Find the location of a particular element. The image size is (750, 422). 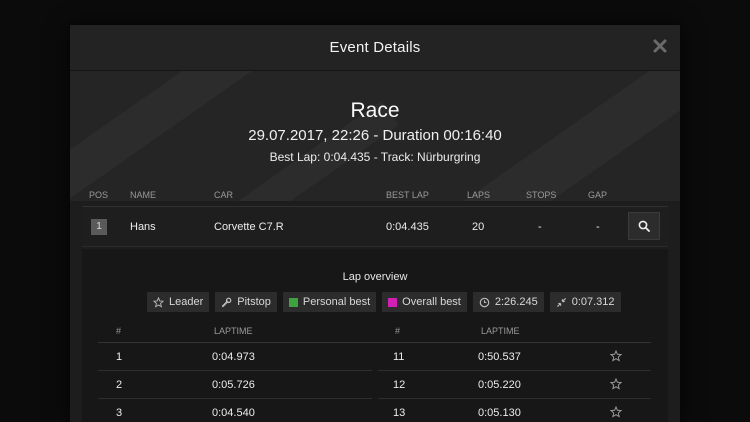

lap-row: 2 0:05.726 12 0:05.220 is located at coordinates (374, 385).